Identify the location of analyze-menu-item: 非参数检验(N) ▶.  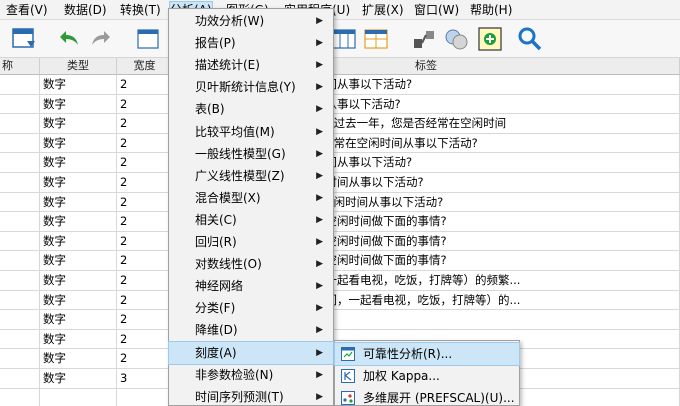
(251, 375).